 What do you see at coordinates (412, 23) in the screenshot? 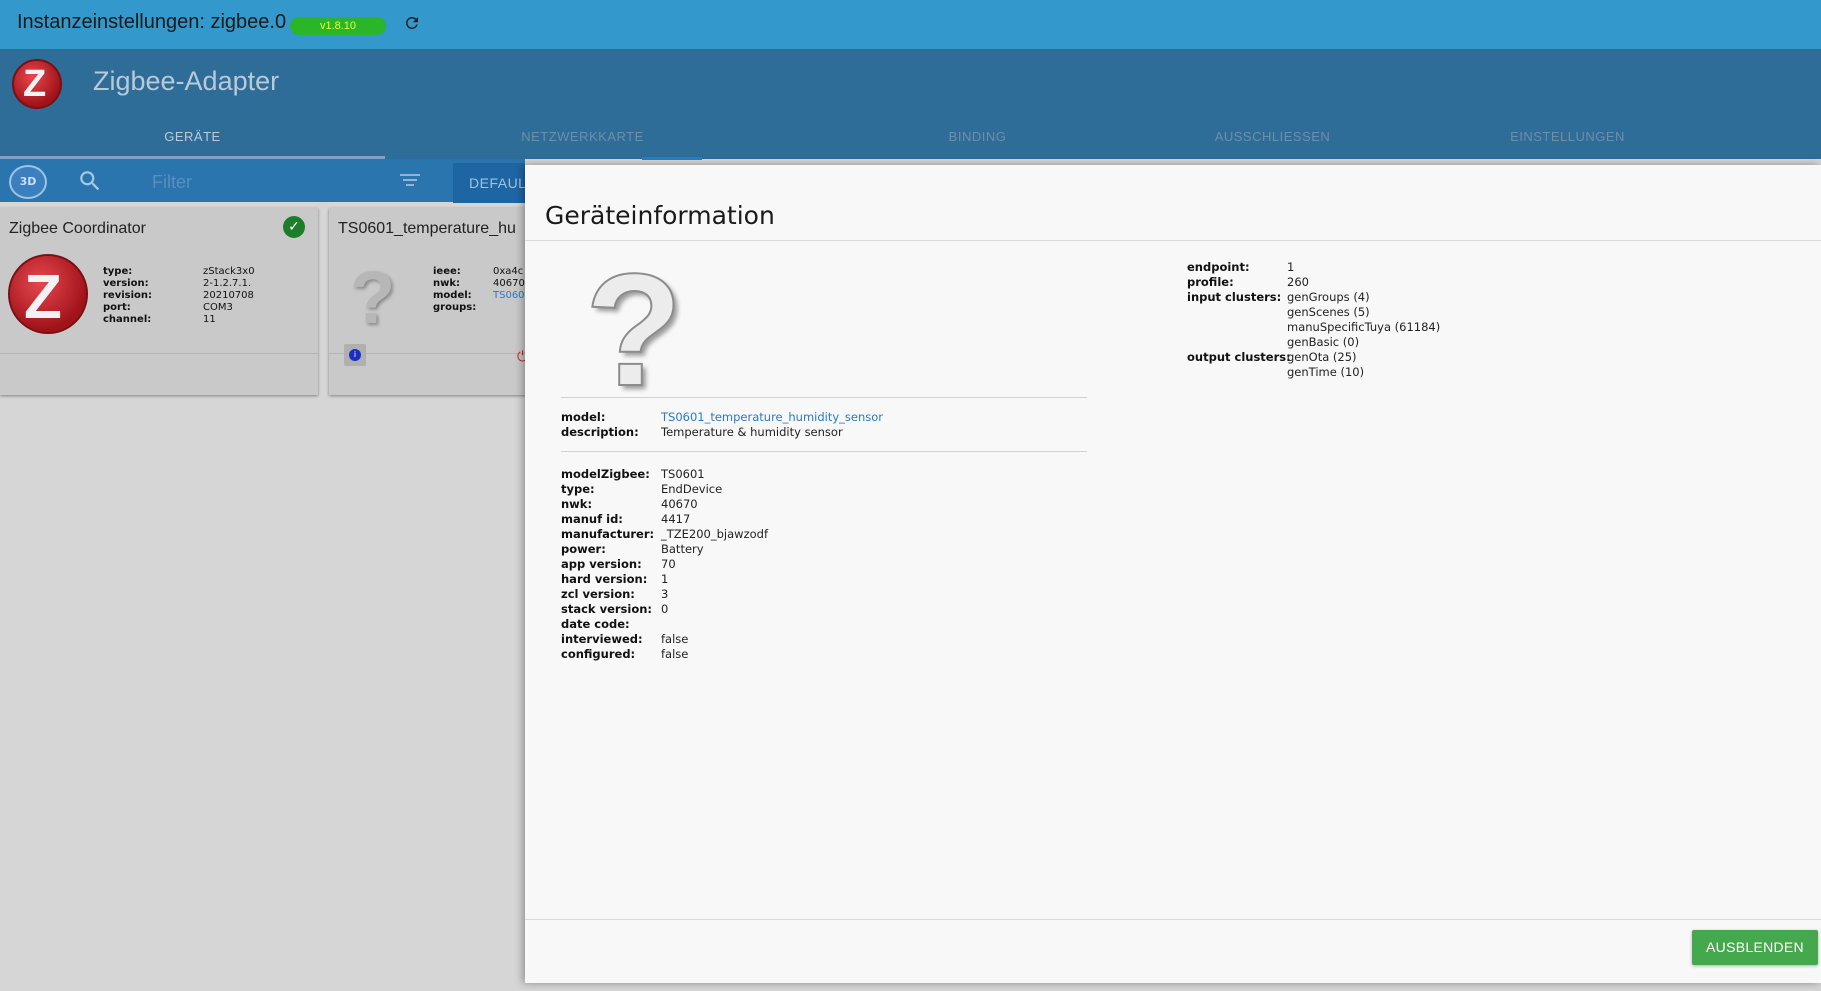
I see `refresh-icon` at bounding box center [412, 23].